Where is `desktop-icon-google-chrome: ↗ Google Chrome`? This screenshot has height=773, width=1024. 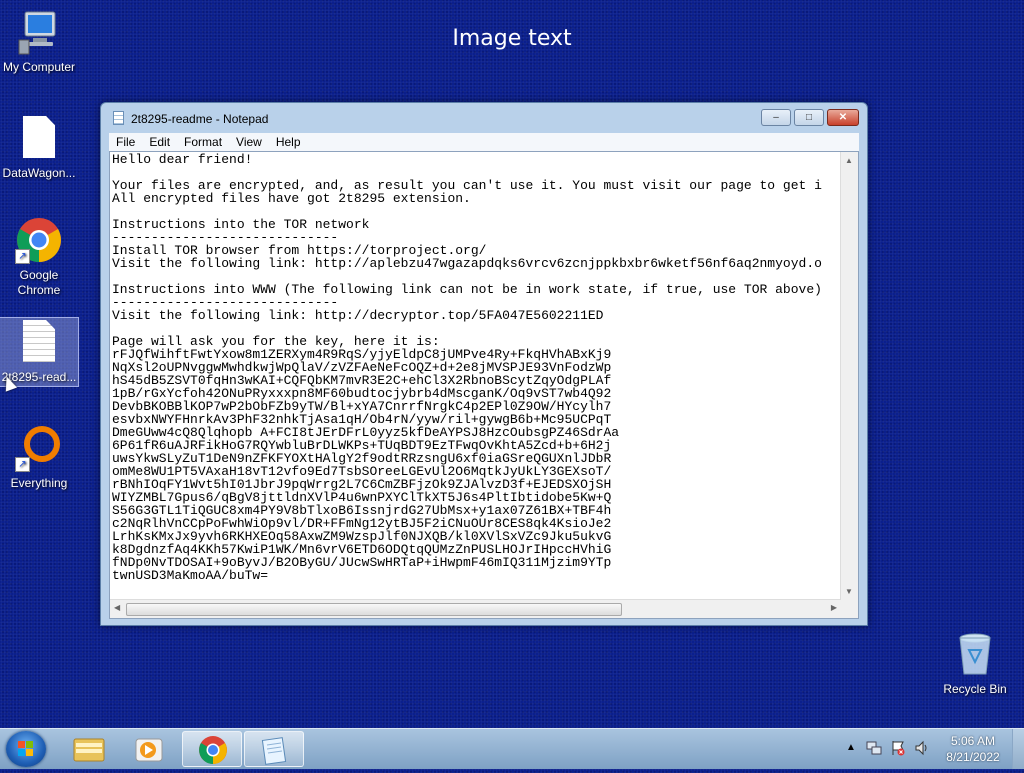
desktop-icon-google-chrome: ↗ Google Chrome is located at coordinates (39, 257).